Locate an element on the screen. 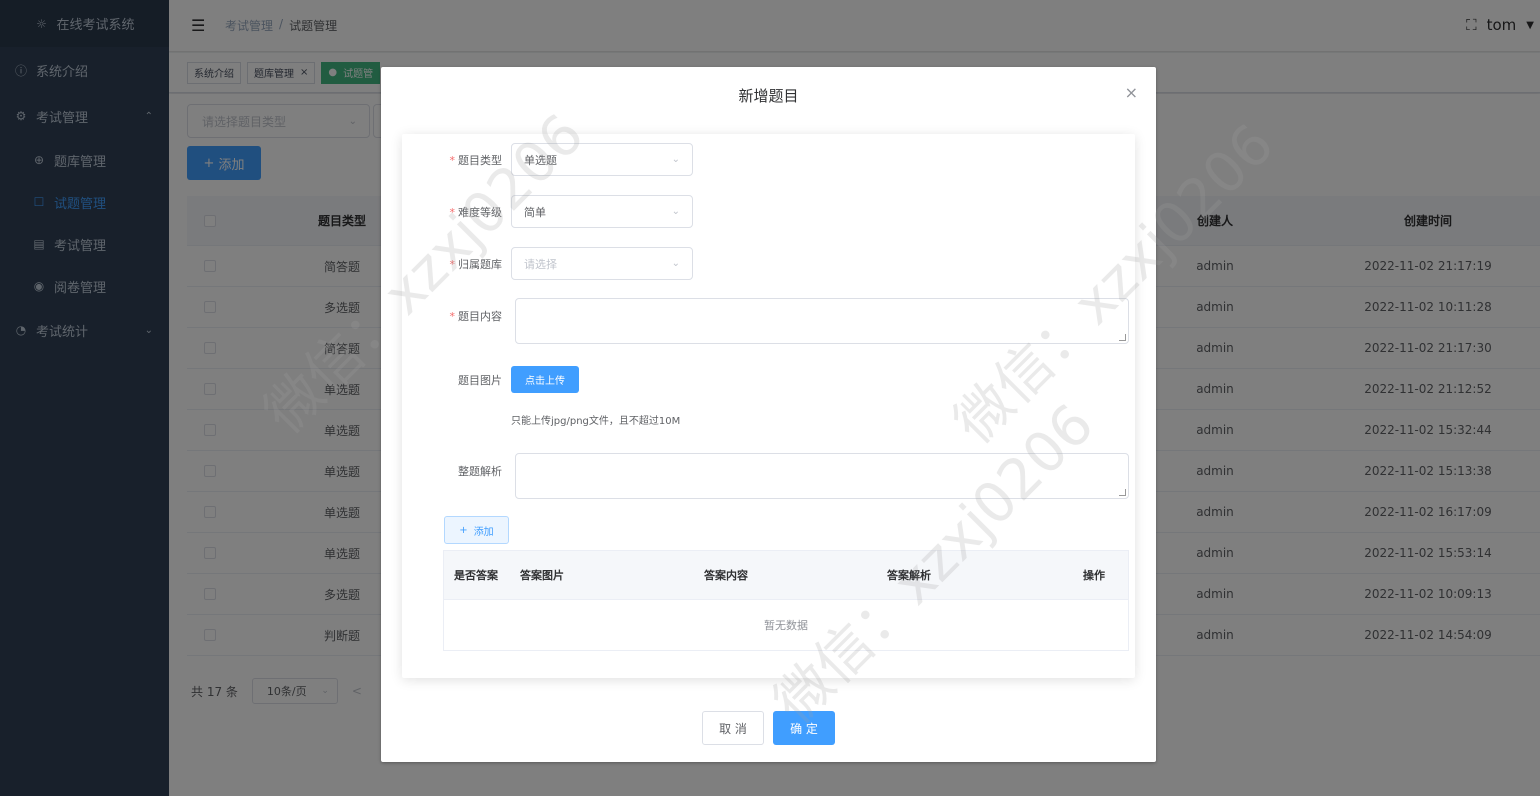 The width and height of the screenshot is (1540, 796). header-answer-image: 答案图片 is located at coordinates (542, 575).